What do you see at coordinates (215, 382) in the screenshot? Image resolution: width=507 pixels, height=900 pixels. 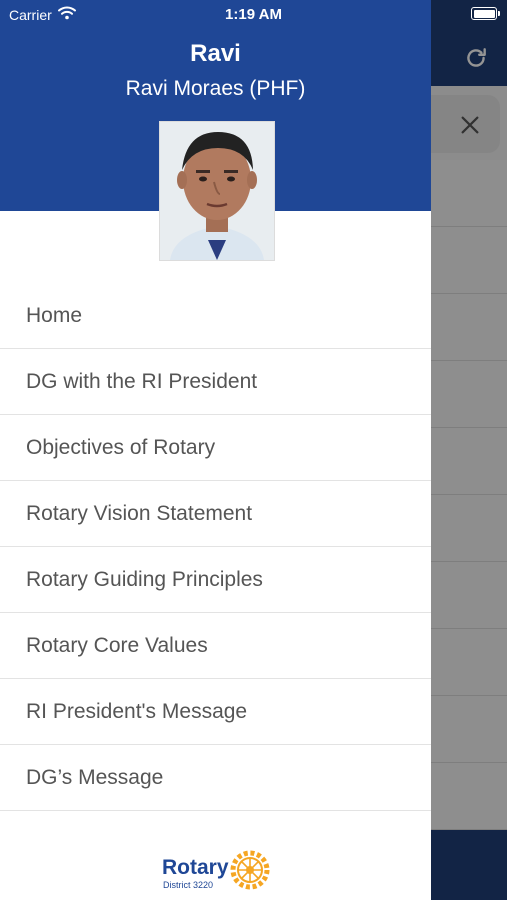 I see `menu-item-dg-with-ri-president: DG with the RI President` at bounding box center [215, 382].